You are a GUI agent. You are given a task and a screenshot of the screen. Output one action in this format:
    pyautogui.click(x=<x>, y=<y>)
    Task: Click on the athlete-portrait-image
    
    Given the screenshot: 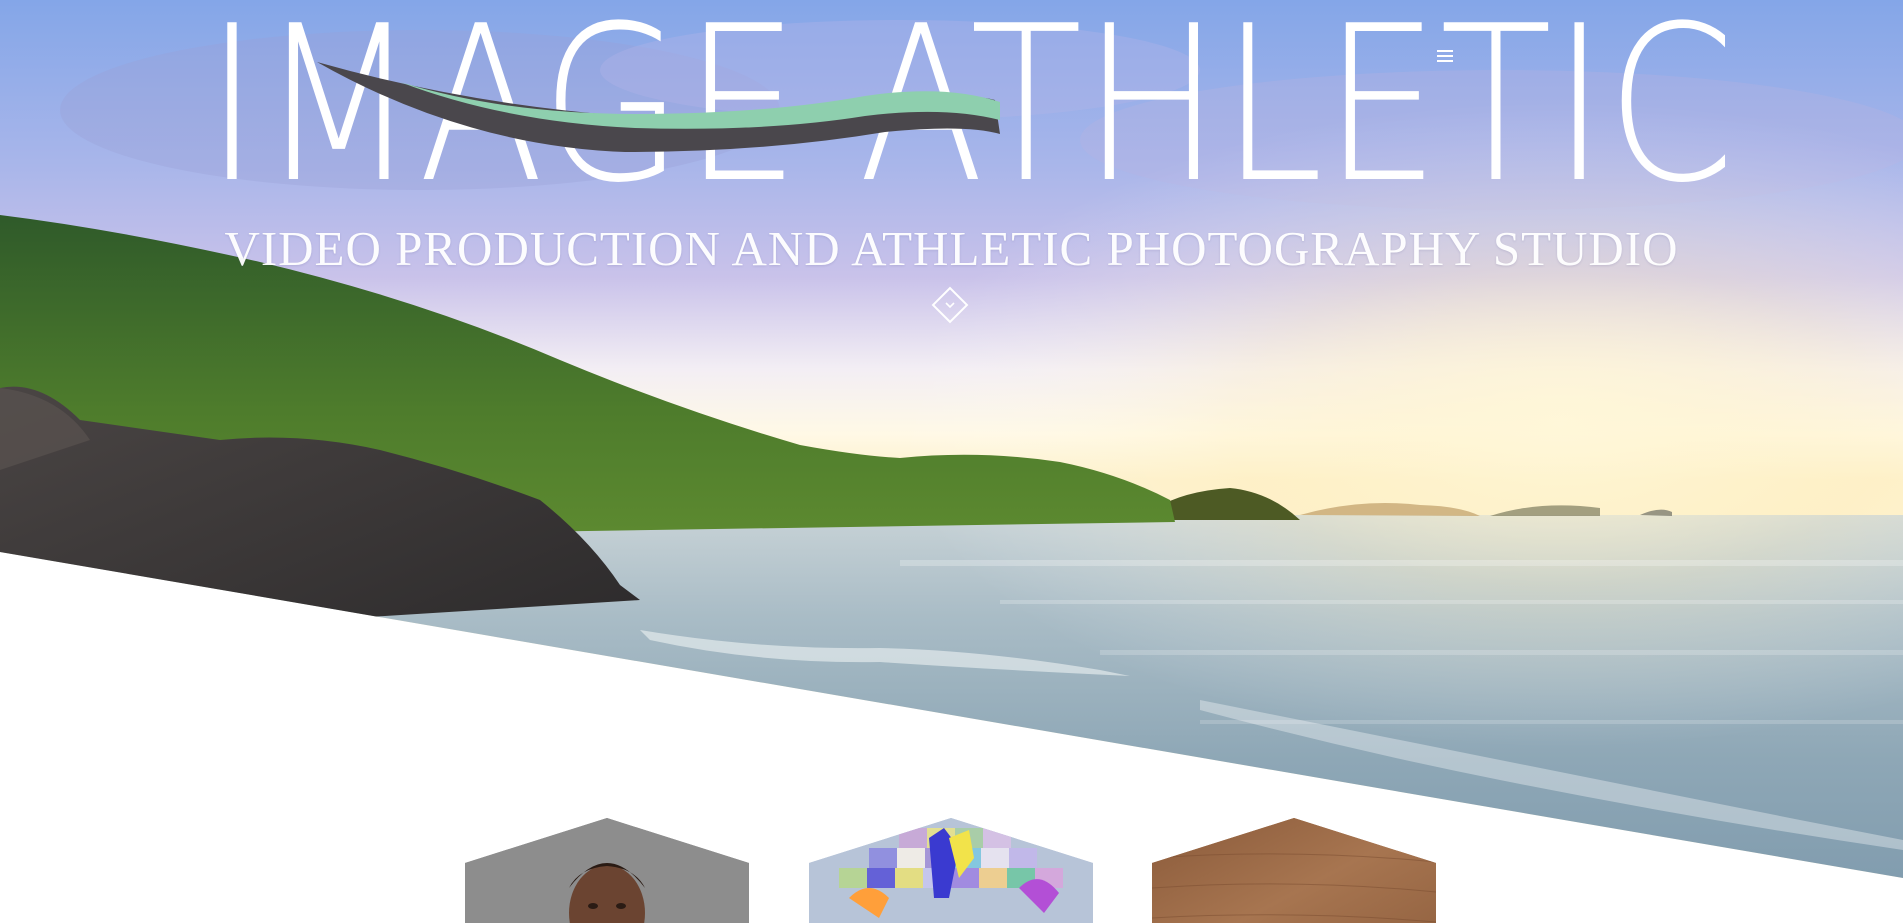 What is the action you would take?
    pyautogui.click(x=607, y=870)
    